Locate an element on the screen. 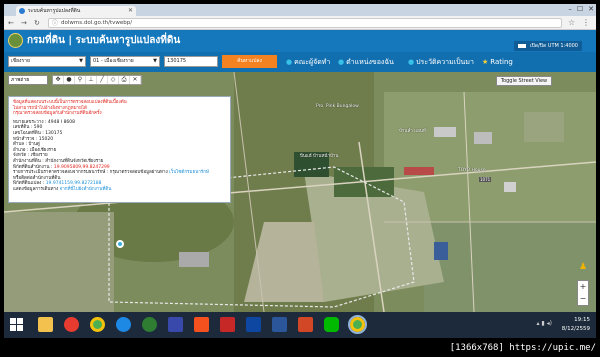 The width and height of the screenshot is (600, 357). coord-label: พิกัดที่ดินแปลง : is located at coordinates (29, 184).